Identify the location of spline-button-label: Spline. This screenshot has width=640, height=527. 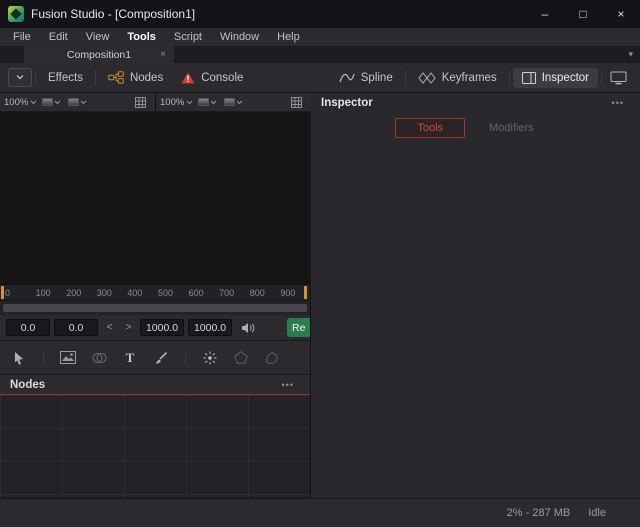
(376, 77).